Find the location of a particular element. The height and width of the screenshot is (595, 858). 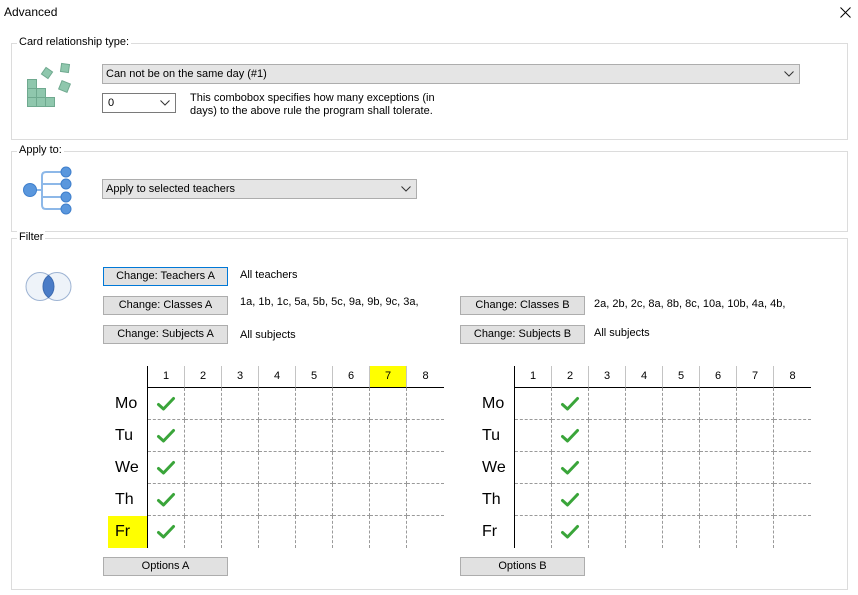

day-label-tu: Tu is located at coordinates (128, 436).